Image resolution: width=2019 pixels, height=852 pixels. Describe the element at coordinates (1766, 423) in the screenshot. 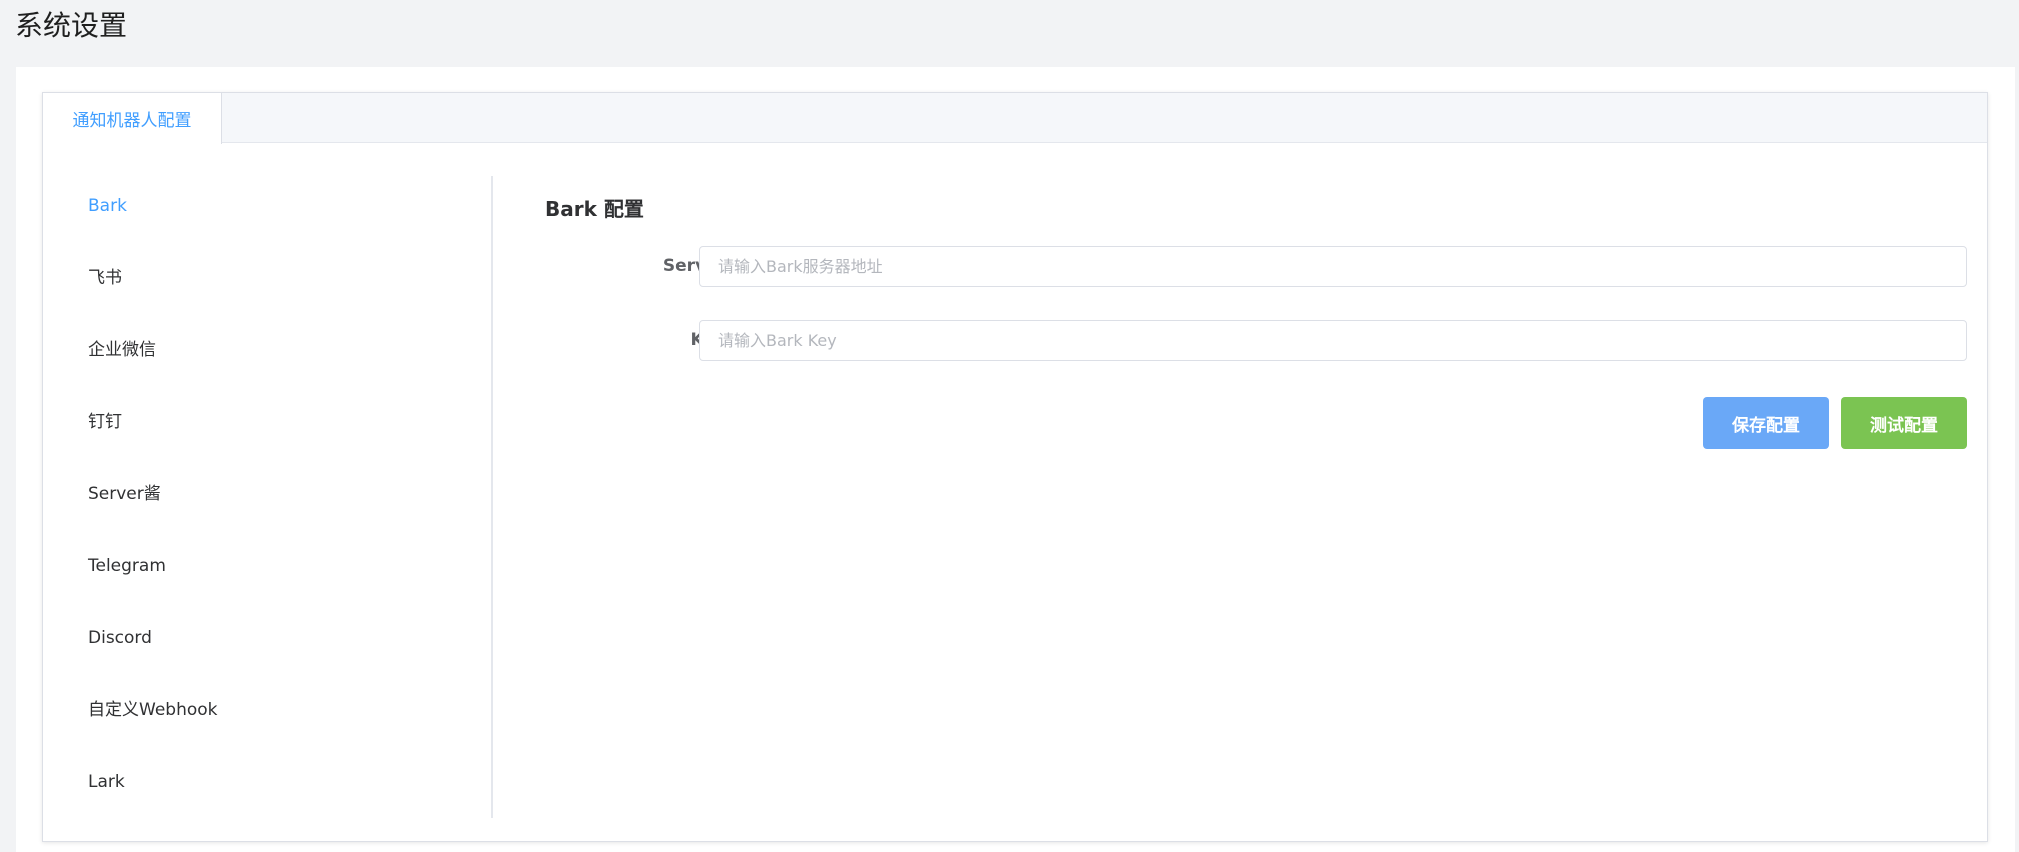

I see `save-config-button: 保存配置` at that location.